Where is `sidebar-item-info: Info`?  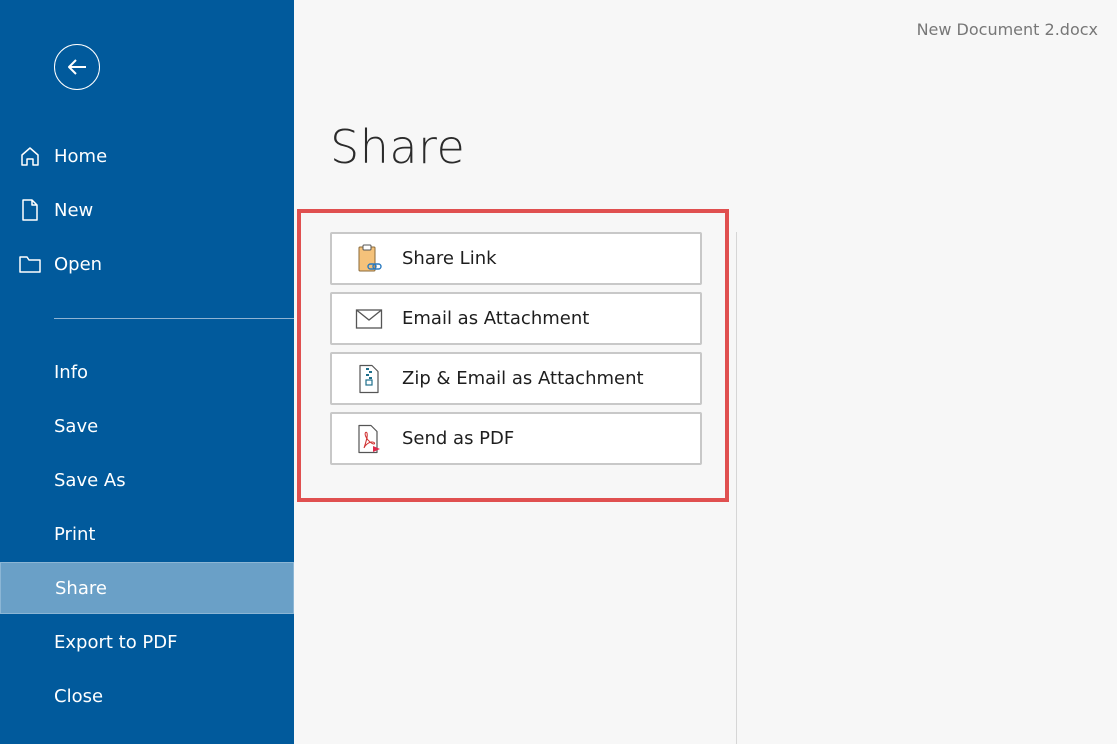 sidebar-item-info: Info is located at coordinates (147, 372).